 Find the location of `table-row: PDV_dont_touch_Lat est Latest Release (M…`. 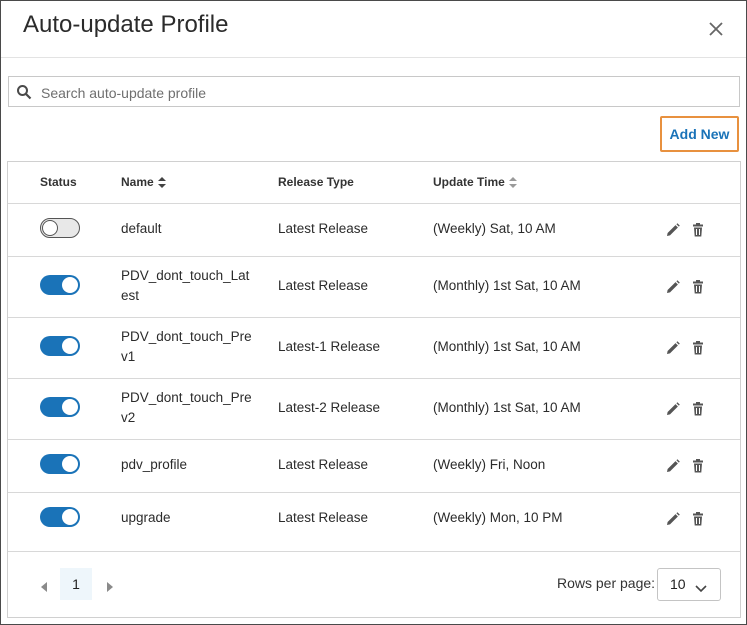

table-row: PDV_dont_touch_Lat est Latest Release (M… is located at coordinates (374, 287).